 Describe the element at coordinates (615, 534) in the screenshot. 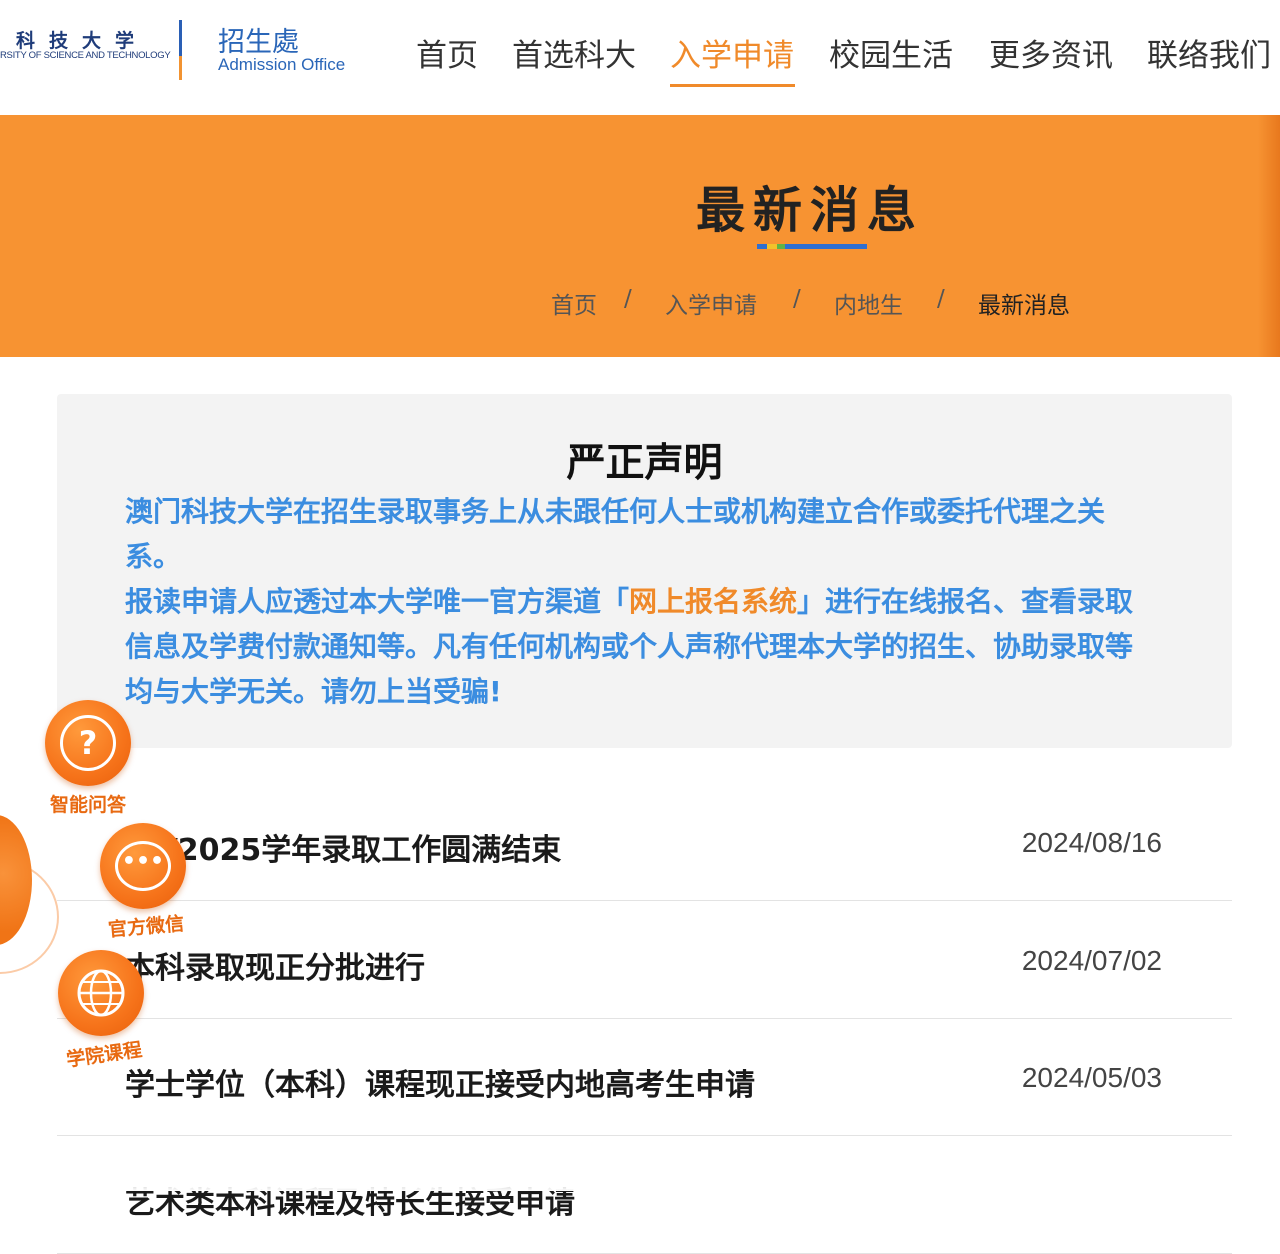

I see `notice-paragraph-1: 澳门科技大学在招生录取事务上从未跟任何人士或机构建立合作或委托代理之关系。` at that location.